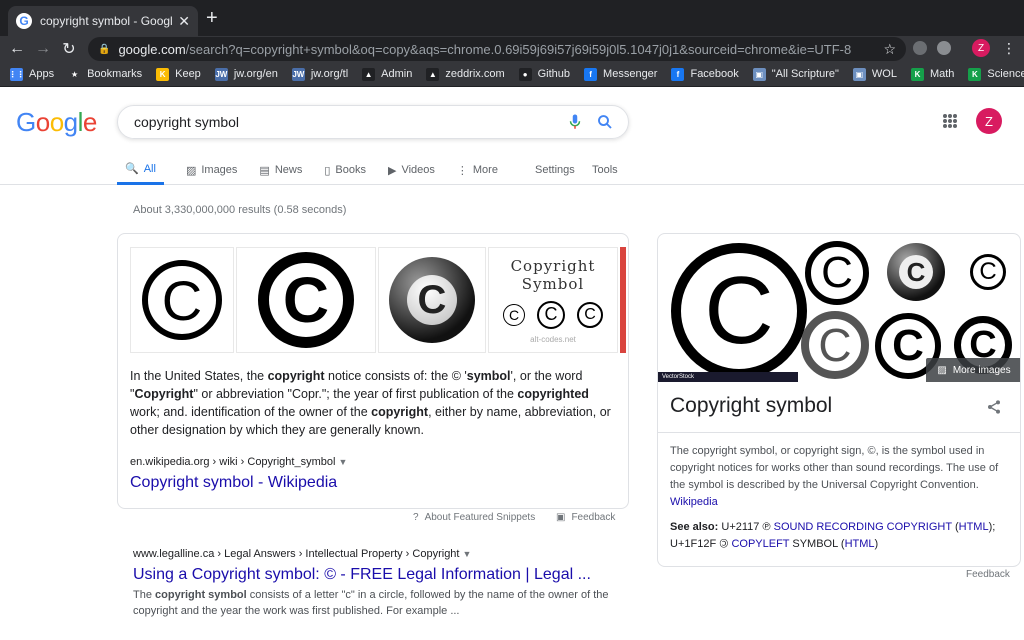  I want to click on bookmark-item: K Science, so click(996, 74).